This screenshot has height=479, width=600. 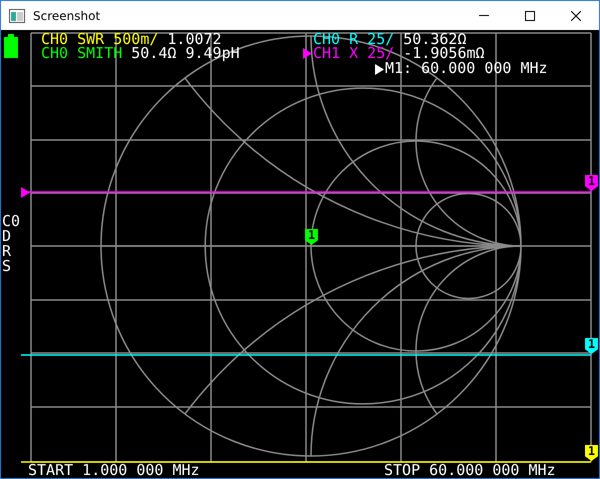 What do you see at coordinates (379, 69) in the screenshot?
I see `marker-pointer-icon` at bounding box center [379, 69].